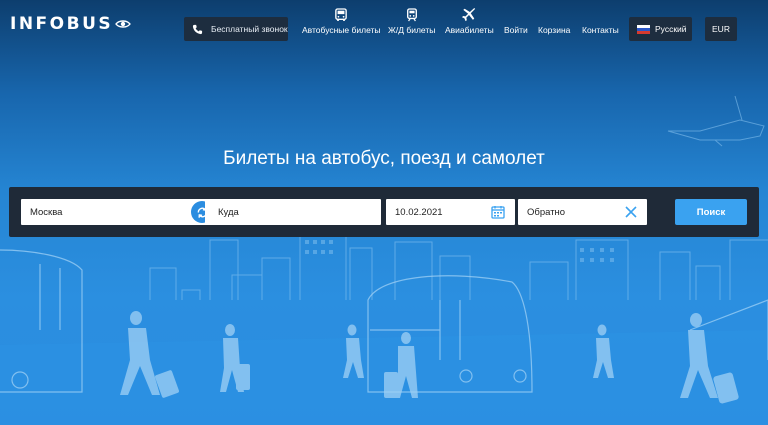 This screenshot has width=768, height=425. What do you see at coordinates (341, 21) in the screenshot?
I see `nav-bus-tickets: Автобусные билеты` at bounding box center [341, 21].